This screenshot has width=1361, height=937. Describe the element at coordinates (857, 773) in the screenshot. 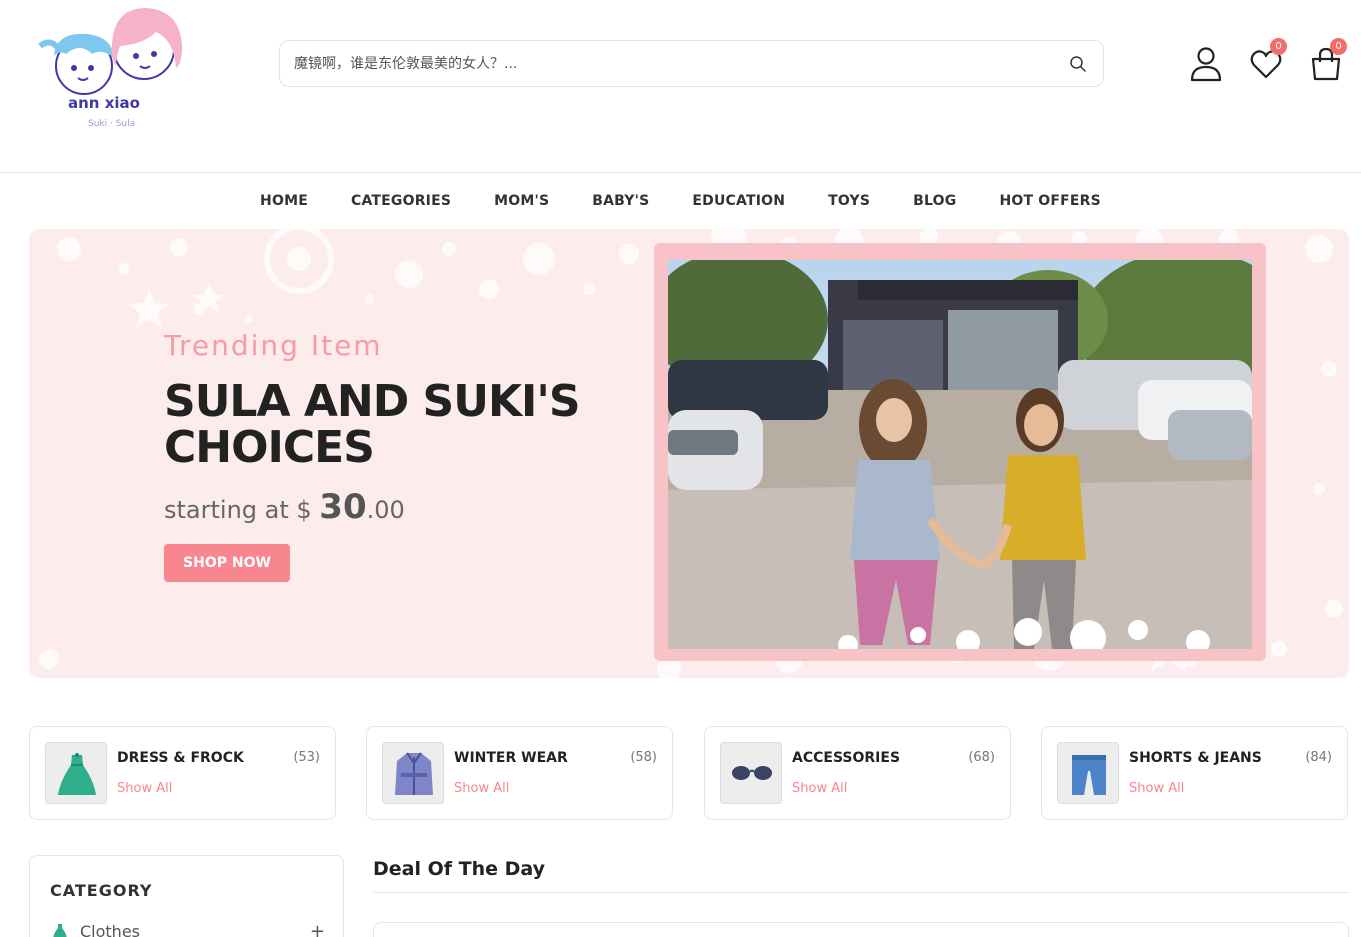

I see `category-card-accessories: ACCESSORIES (68) Show All` at that location.